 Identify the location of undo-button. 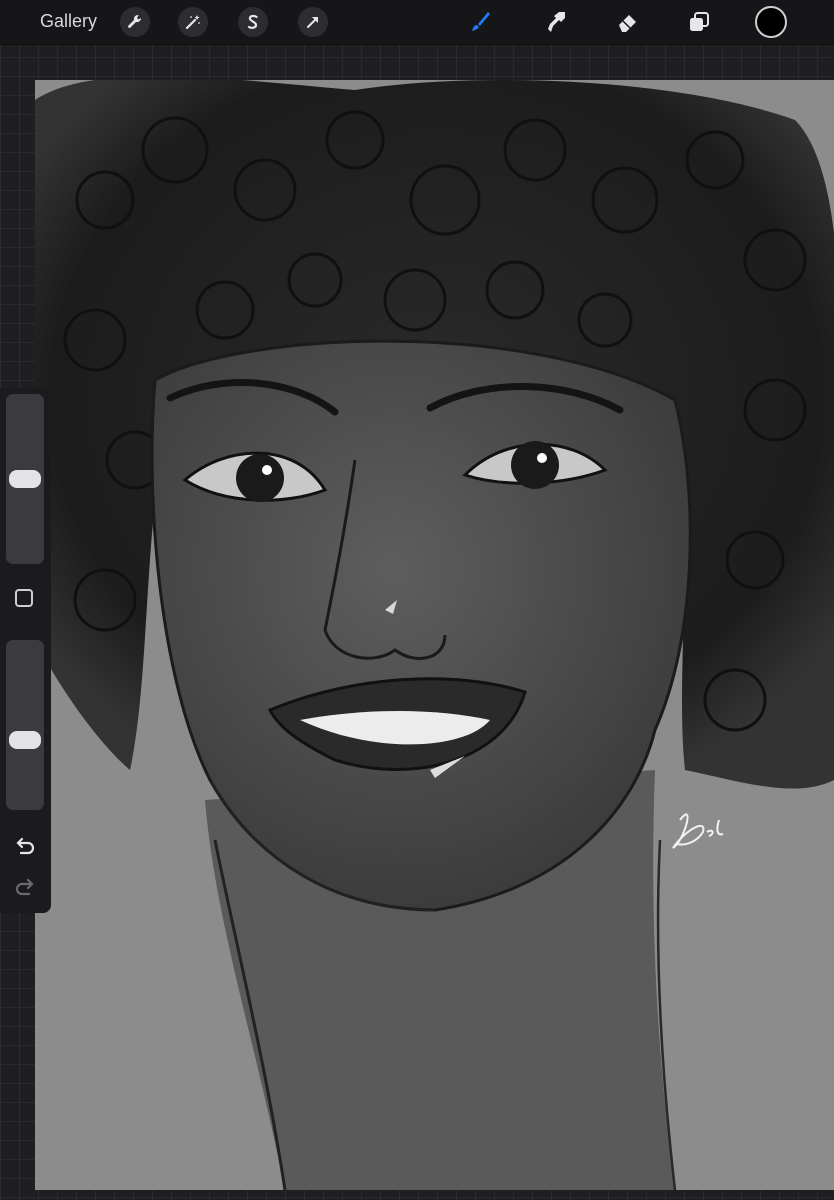
(25, 846).